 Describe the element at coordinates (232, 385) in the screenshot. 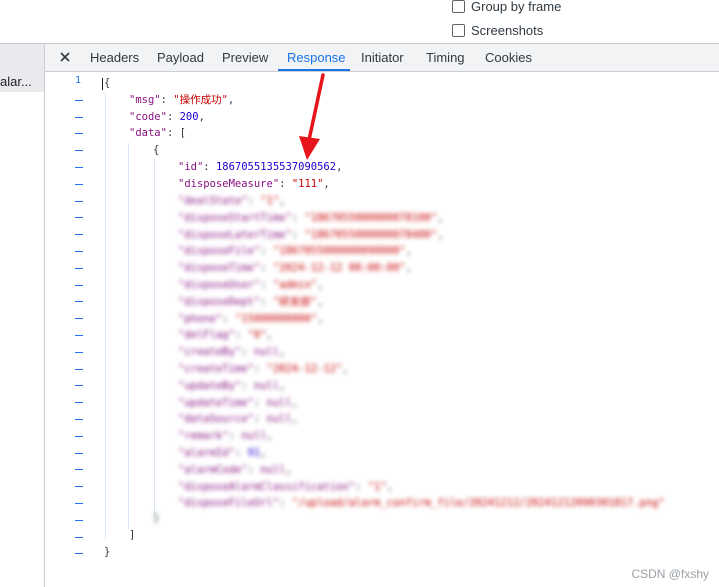

I see `json-line: "updateBy": null,` at that location.